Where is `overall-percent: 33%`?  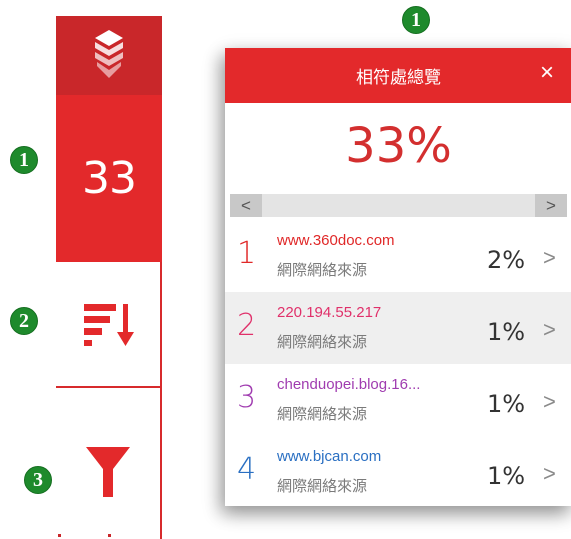
overall-percent: 33% is located at coordinates (398, 146).